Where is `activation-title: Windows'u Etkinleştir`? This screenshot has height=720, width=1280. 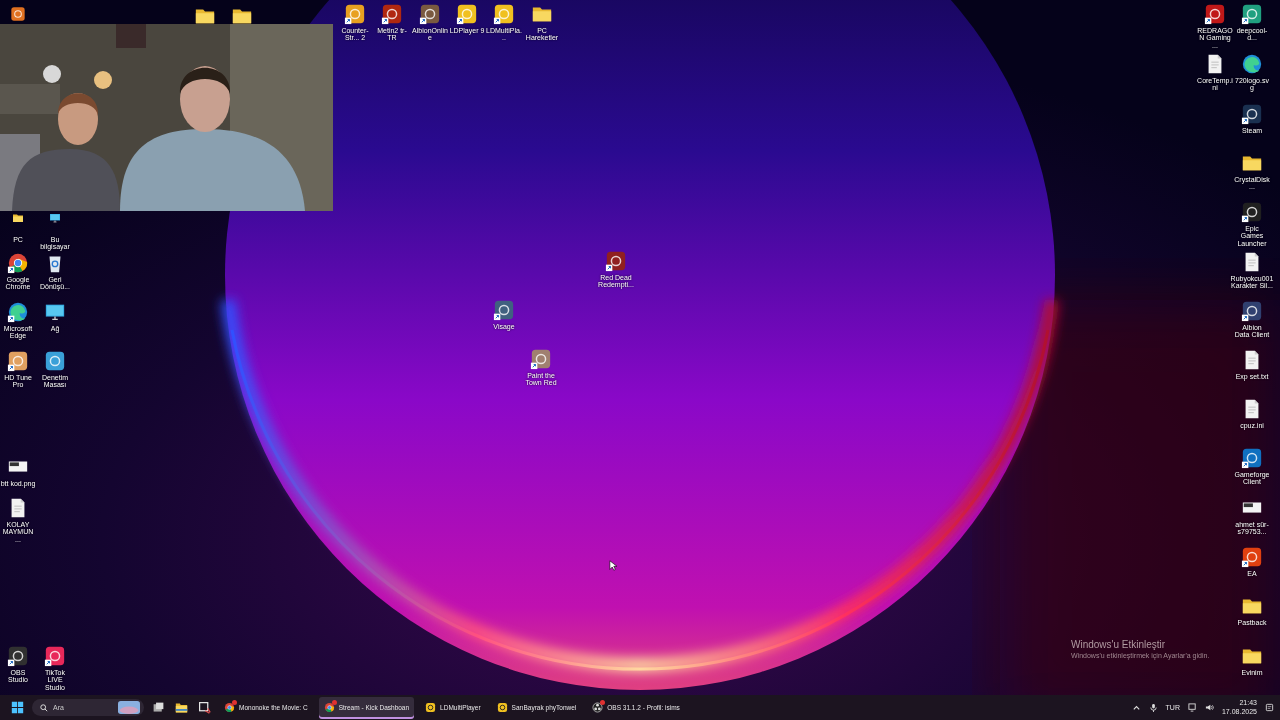
activation-title: Windows'u Etkinleştir is located at coordinates (1119, 644).